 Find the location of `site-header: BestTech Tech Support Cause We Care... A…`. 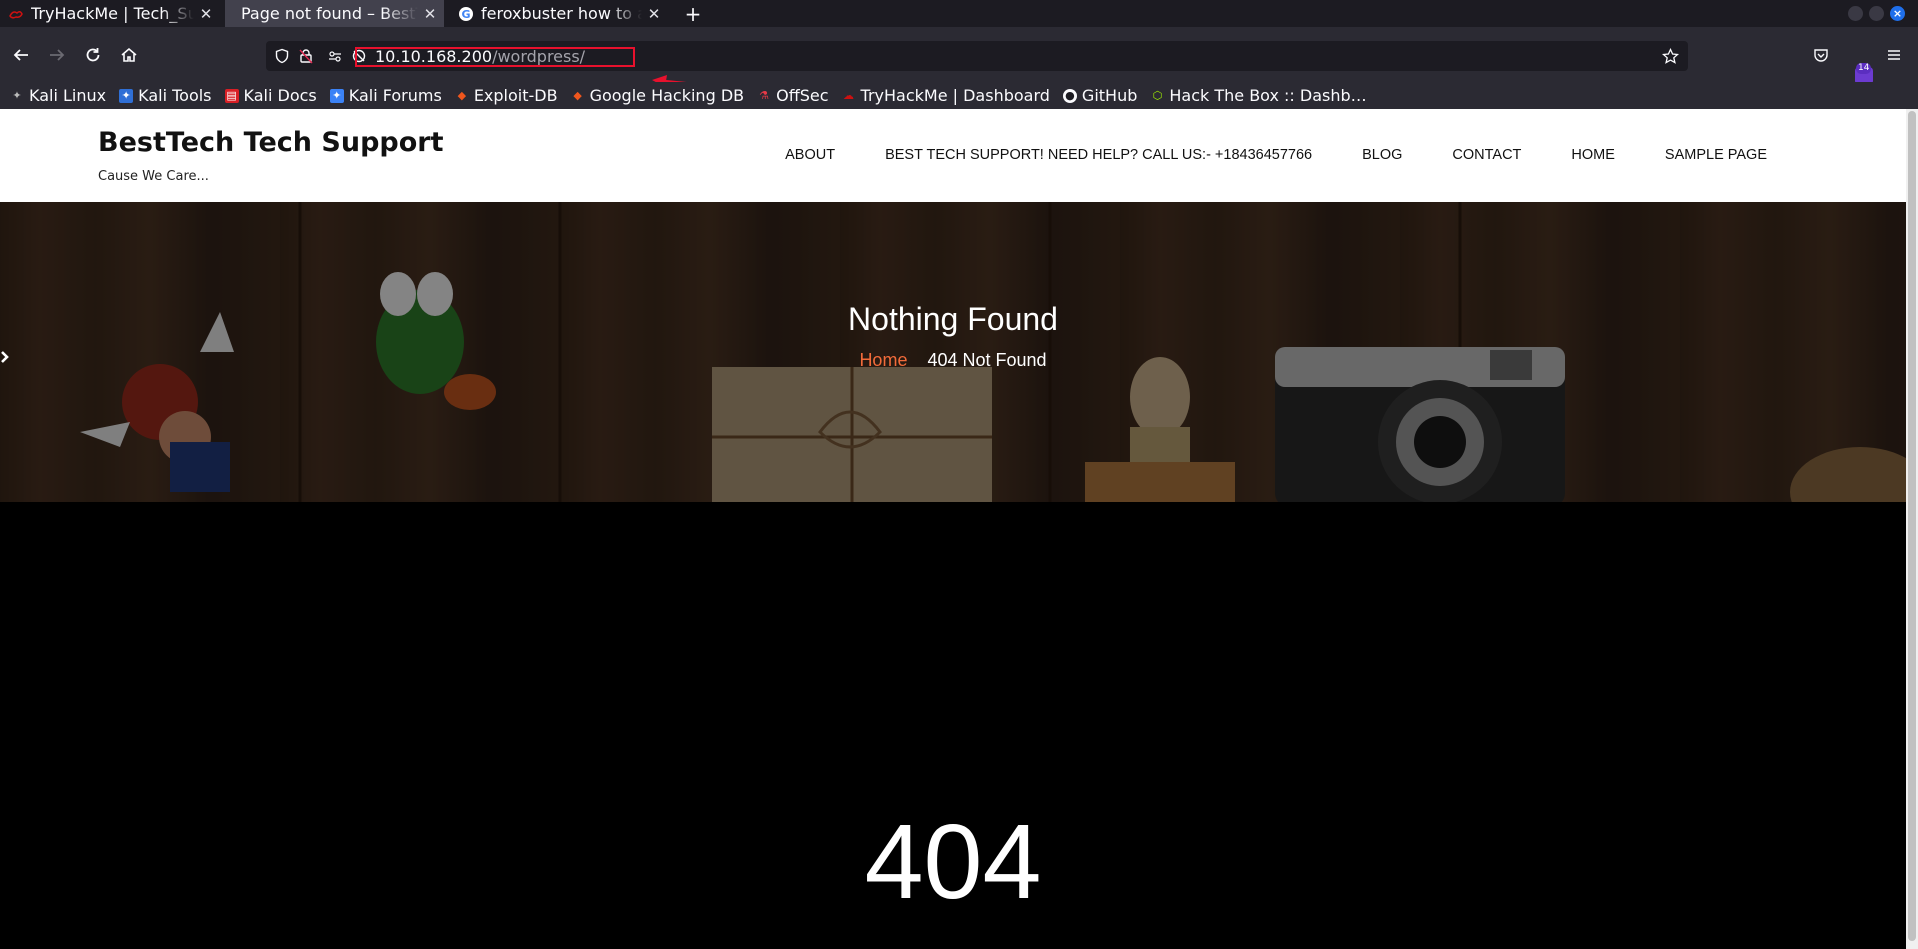

site-header: BestTech Tech Support Cause We Care... A… is located at coordinates (953, 155).